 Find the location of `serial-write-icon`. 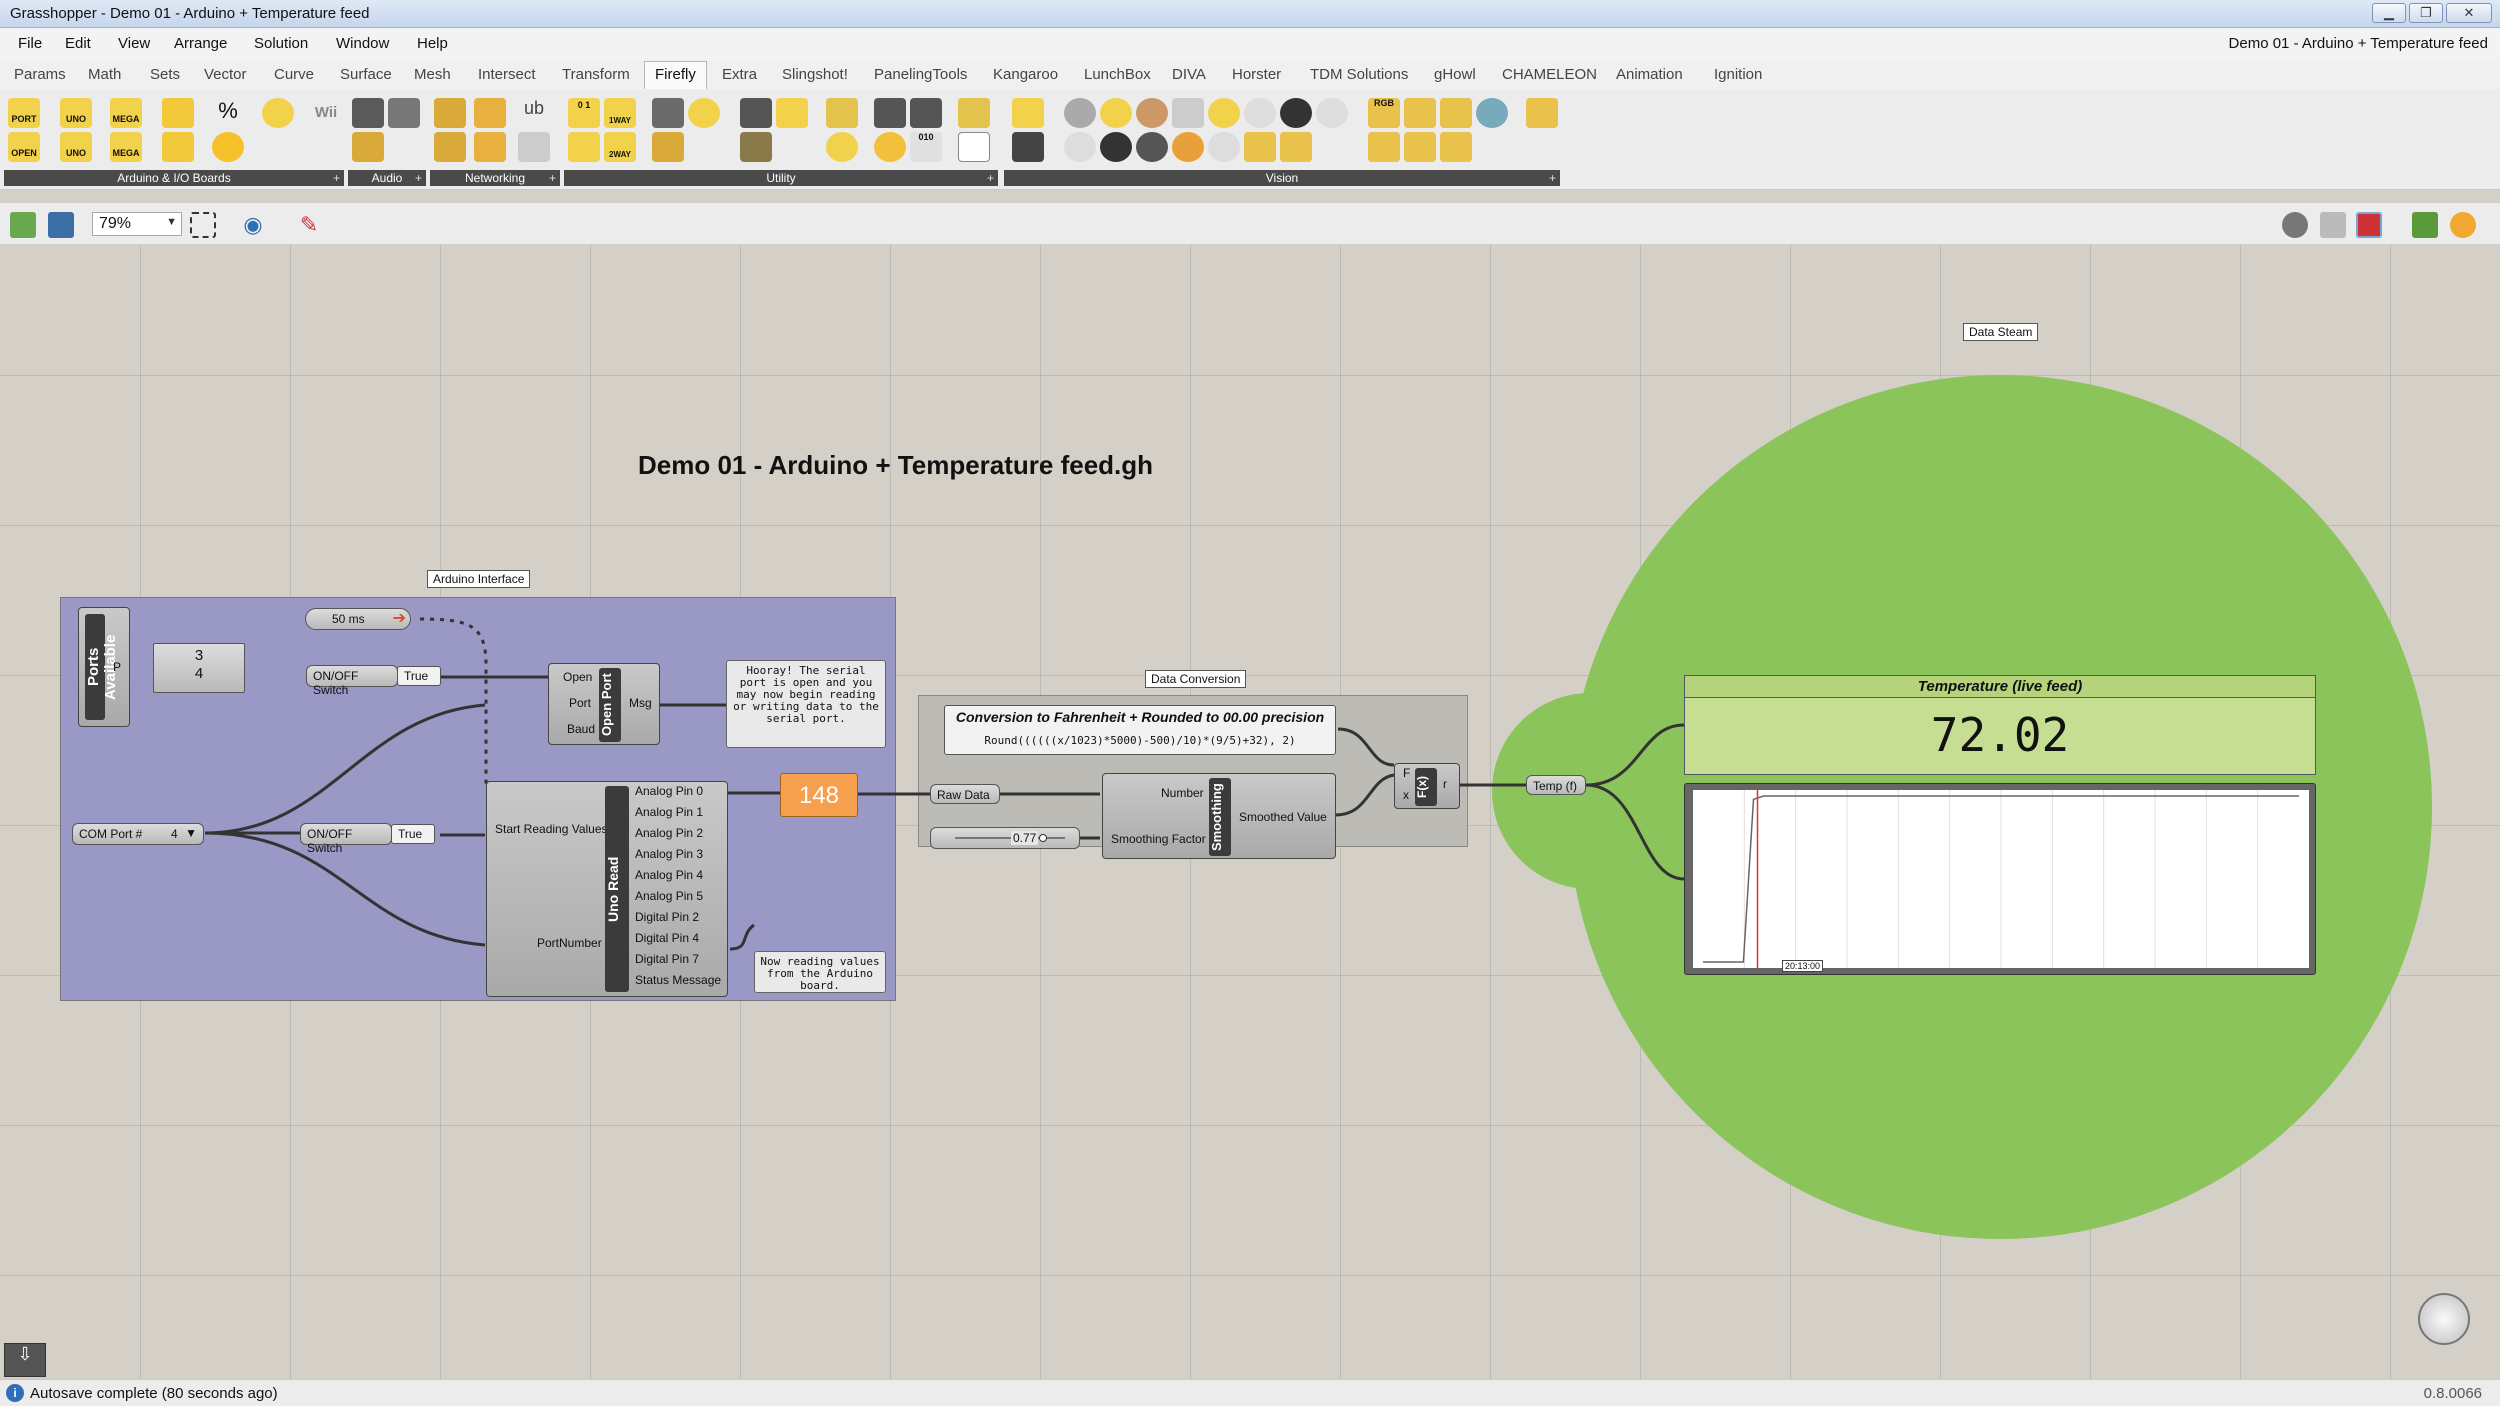

serial-write-icon is located at coordinates (178, 113).